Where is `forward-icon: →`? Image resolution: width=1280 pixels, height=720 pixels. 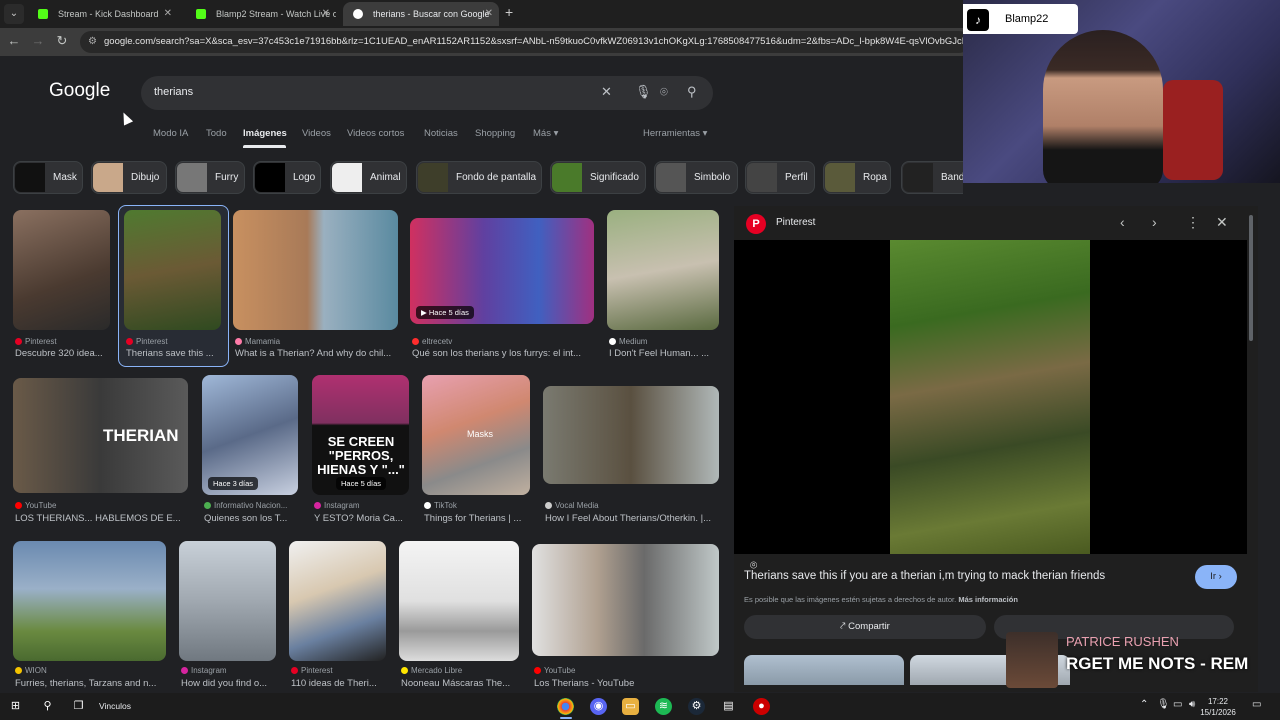 forward-icon: → is located at coordinates (38, 40).